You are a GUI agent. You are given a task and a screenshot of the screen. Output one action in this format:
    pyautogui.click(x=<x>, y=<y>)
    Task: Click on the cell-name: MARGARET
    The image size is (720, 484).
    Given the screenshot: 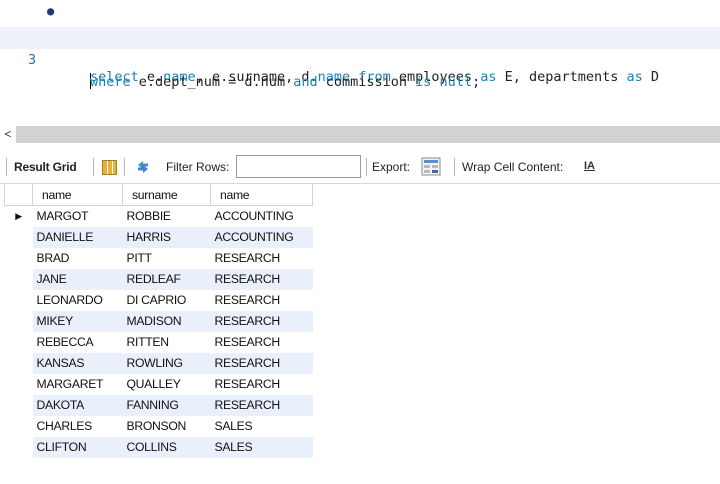 What is the action you would take?
    pyautogui.click(x=78, y=384)
    